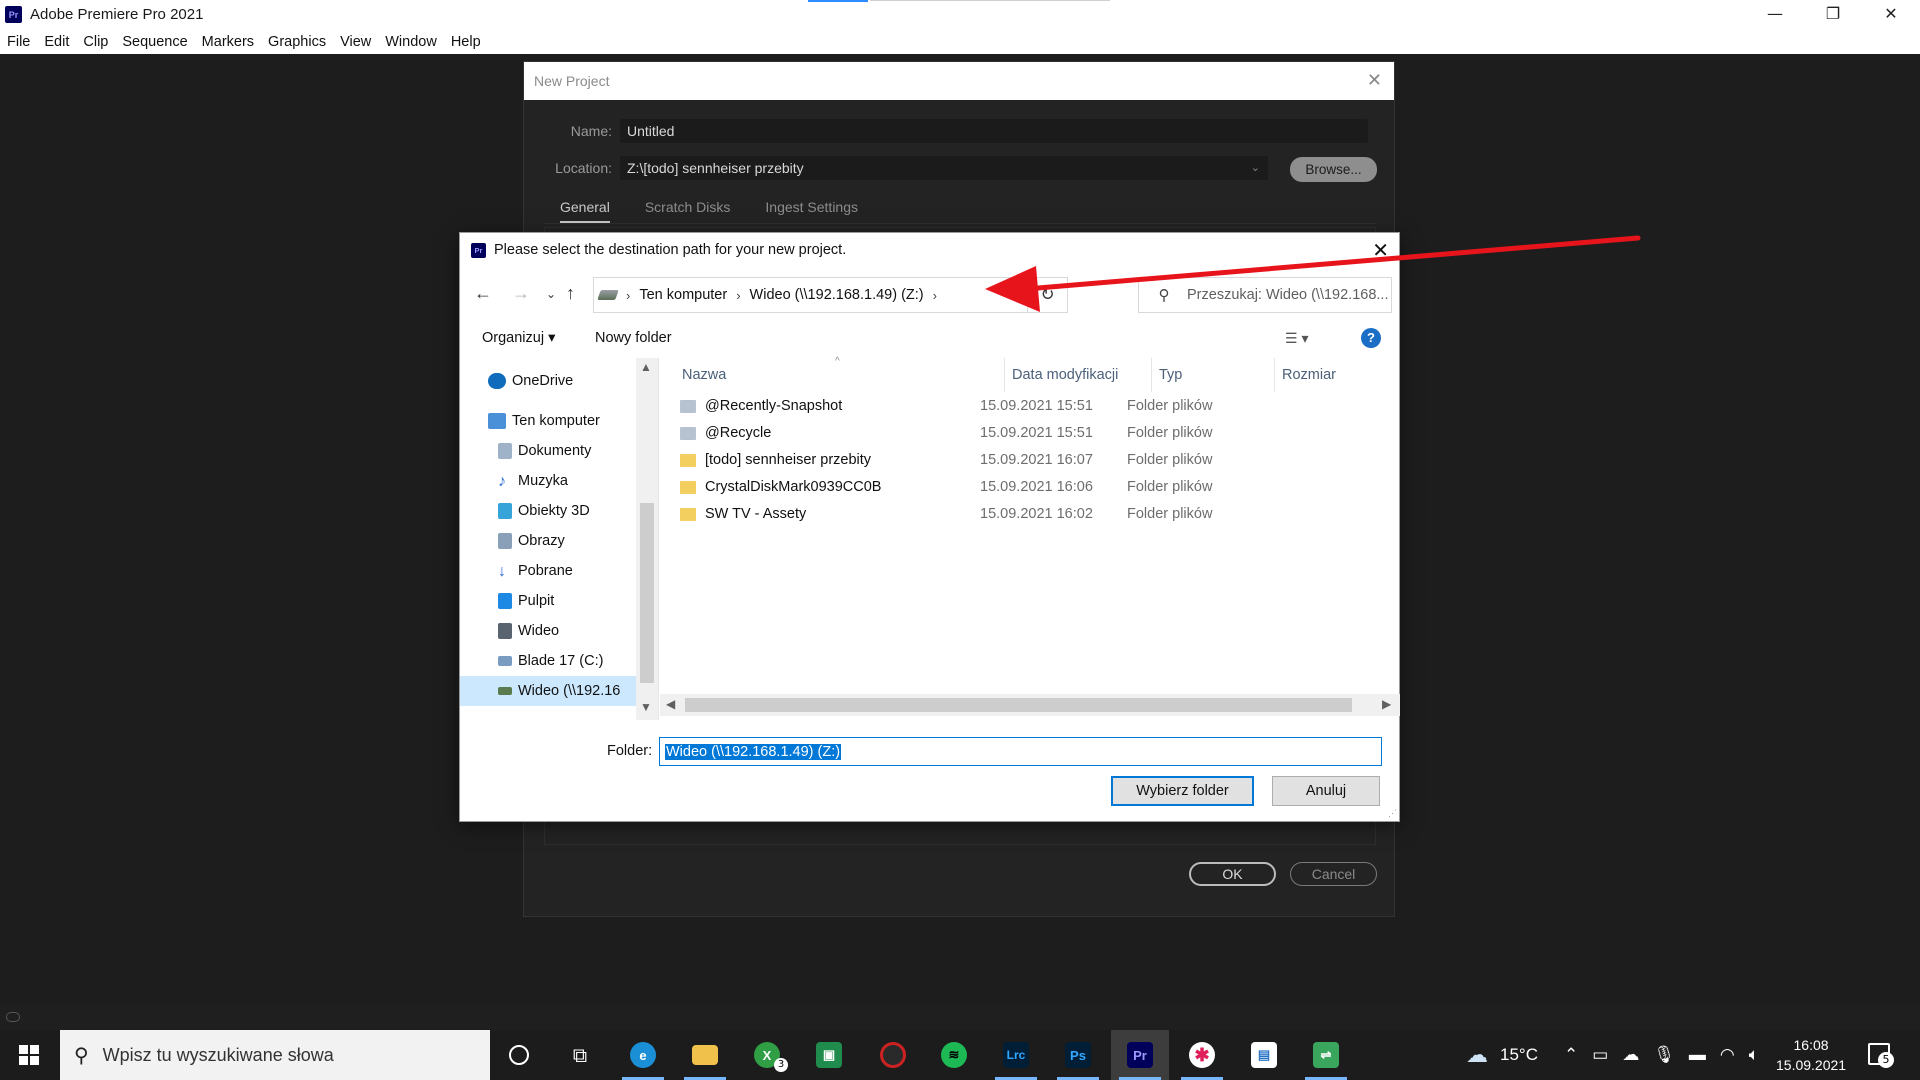 The height and width of the screenshot is (1080, 1920). Describe the element at coordinates (1047, 295) in the screenshot. I see `refresh-icon: ↻` at that location.